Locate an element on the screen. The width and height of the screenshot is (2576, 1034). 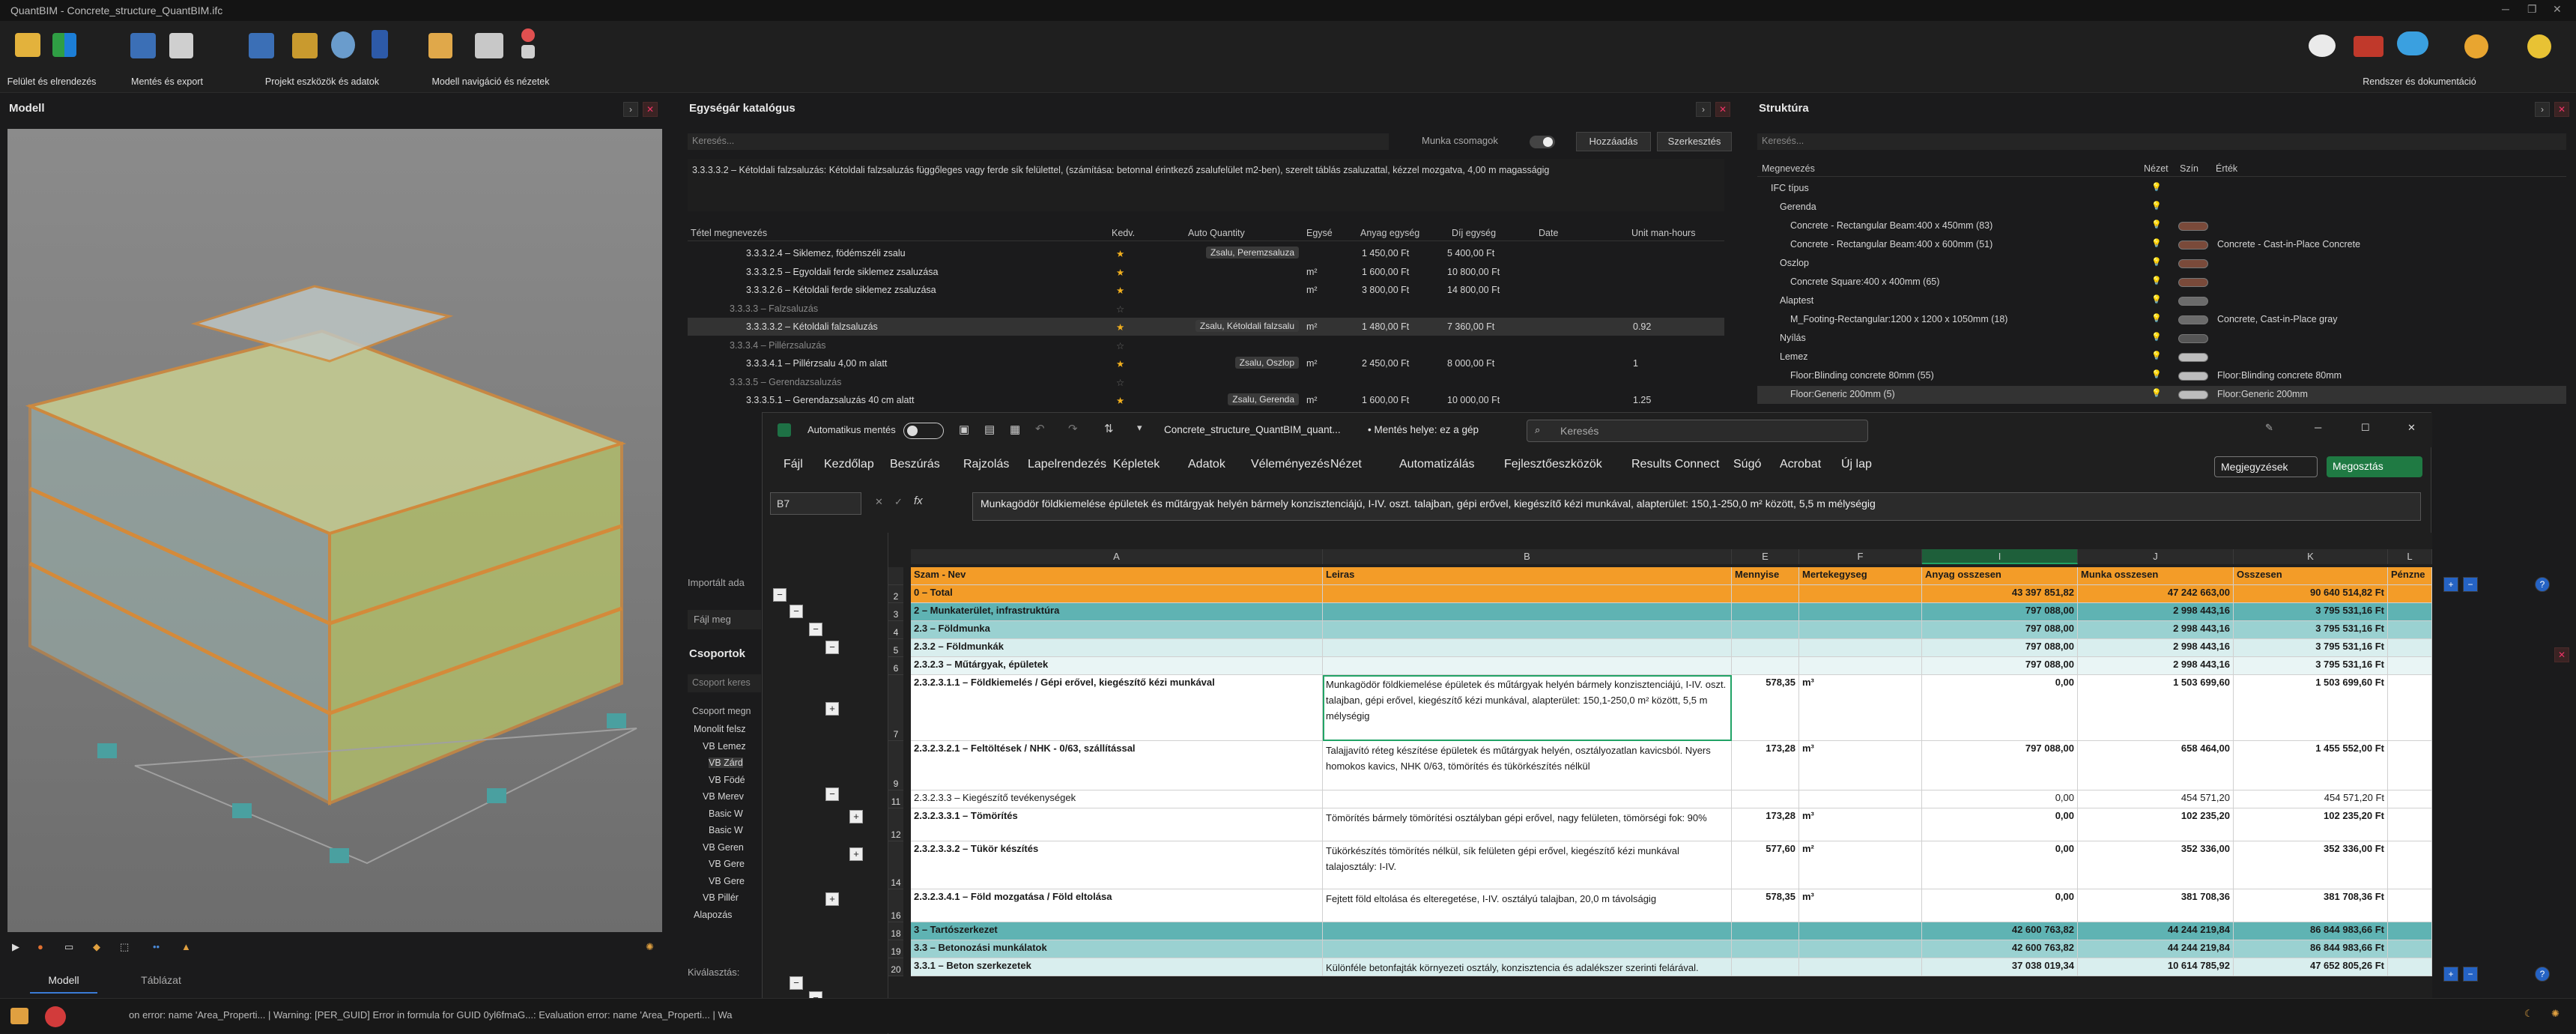
column-header: J is located at coordinates (2156, 556).